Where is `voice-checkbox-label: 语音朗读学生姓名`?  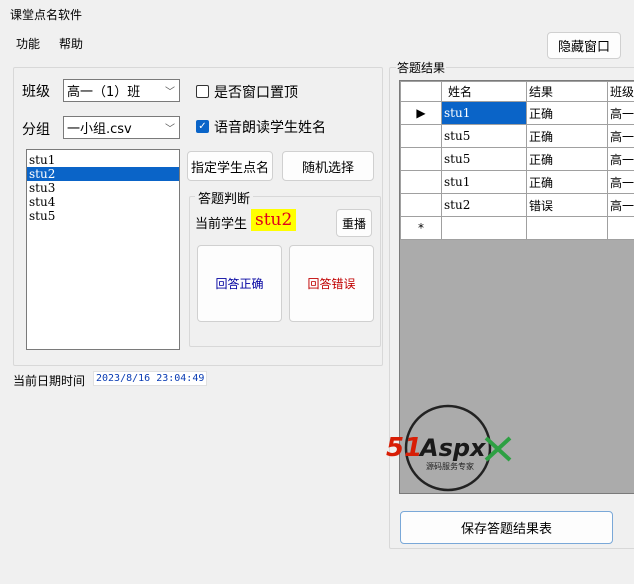 voice-checkbox-label: 语音朗读学生姓名 is located at coordinates (270, 127).